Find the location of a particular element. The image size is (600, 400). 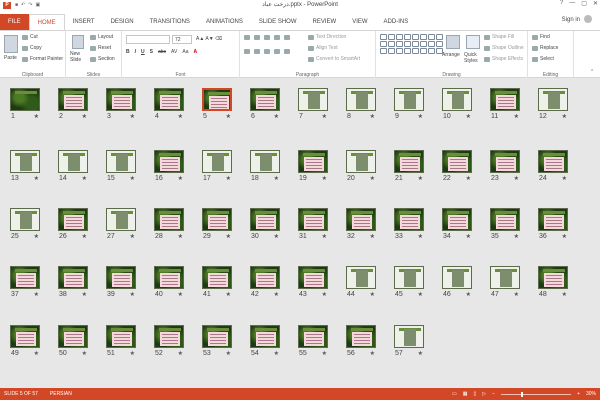

slide-thumbnail: 41 ★ is located at coordinates (217, 282).